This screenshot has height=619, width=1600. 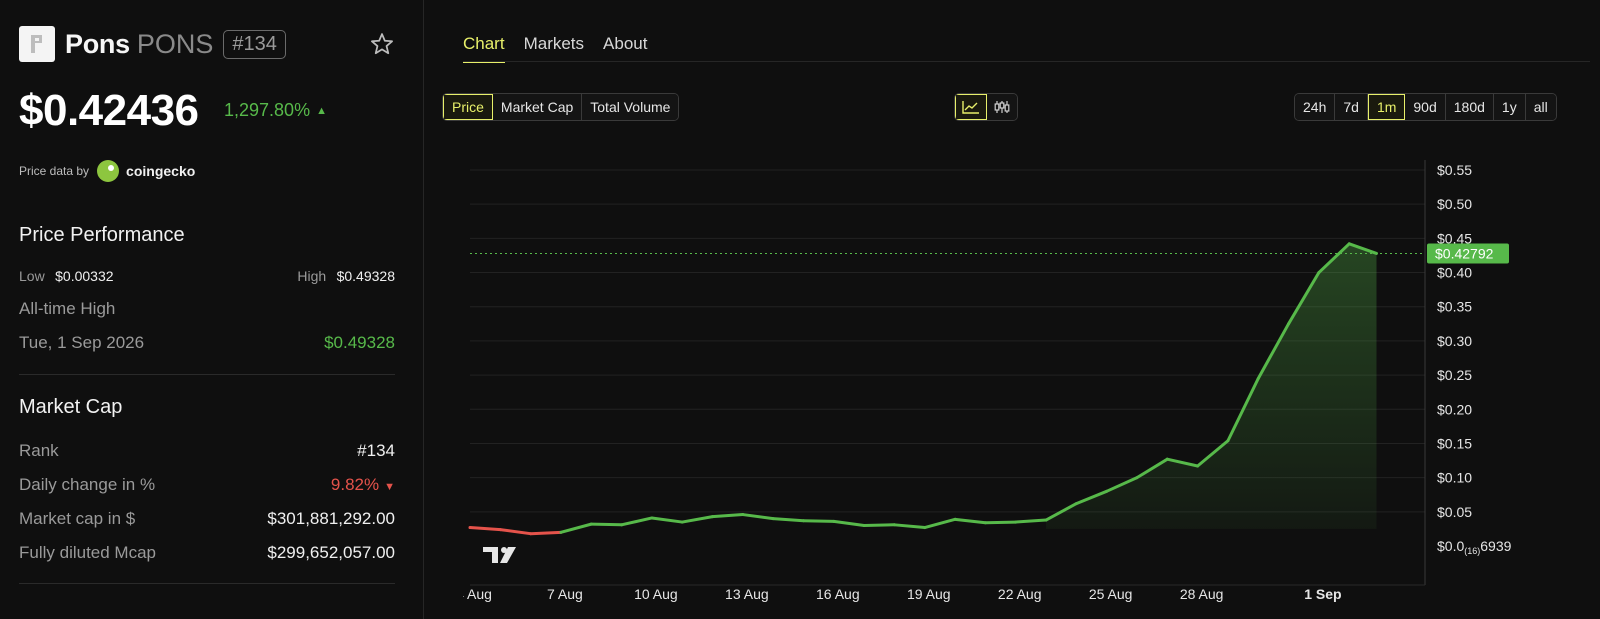 What do you see at coordinates (267, 110) in the screenshot?
I see `price-change-value: 1,297.80%` at bounding box center [267, 110].